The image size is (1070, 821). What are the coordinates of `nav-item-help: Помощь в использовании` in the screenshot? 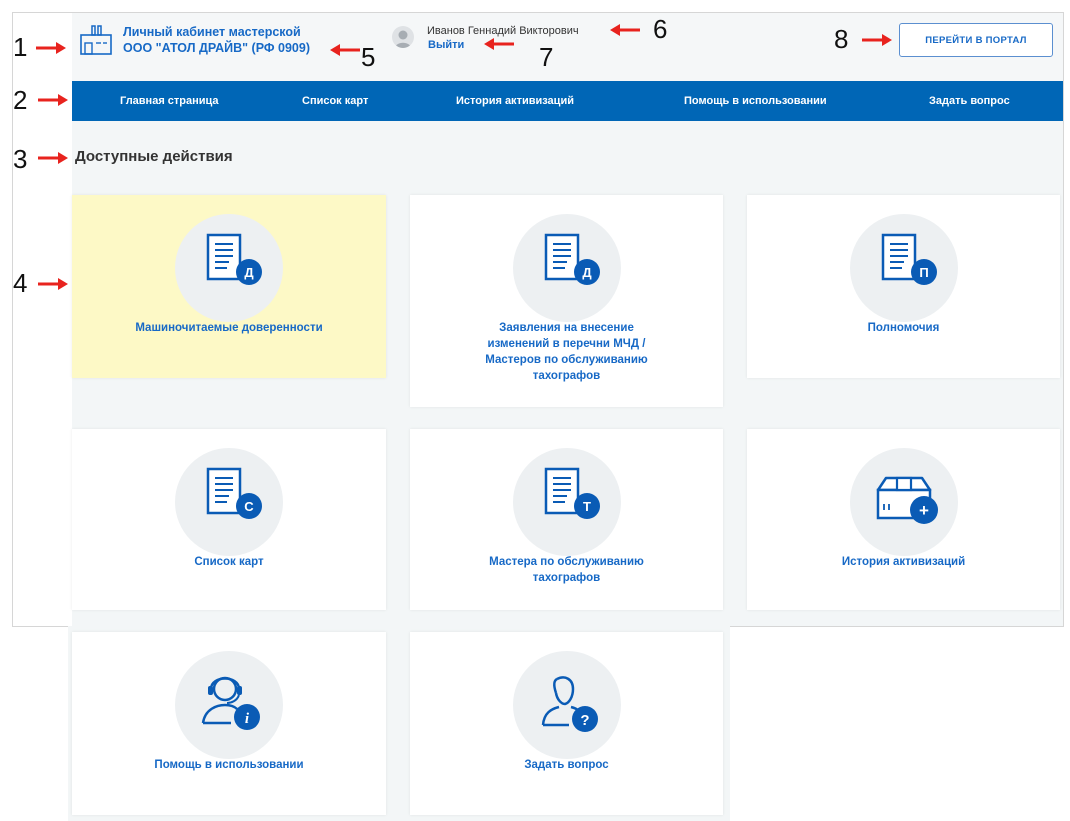 It's located at (755, 101).